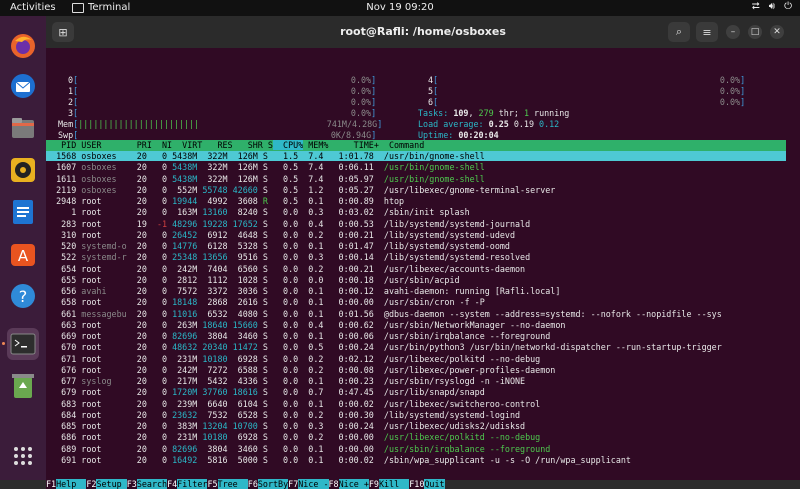 Image resolution: width=800 pixels, height=489 pixels. What do you see at coordinates (91, 484) in the screenshot?
I see `fkey-f2: F2` at bounding box center [91, 484].